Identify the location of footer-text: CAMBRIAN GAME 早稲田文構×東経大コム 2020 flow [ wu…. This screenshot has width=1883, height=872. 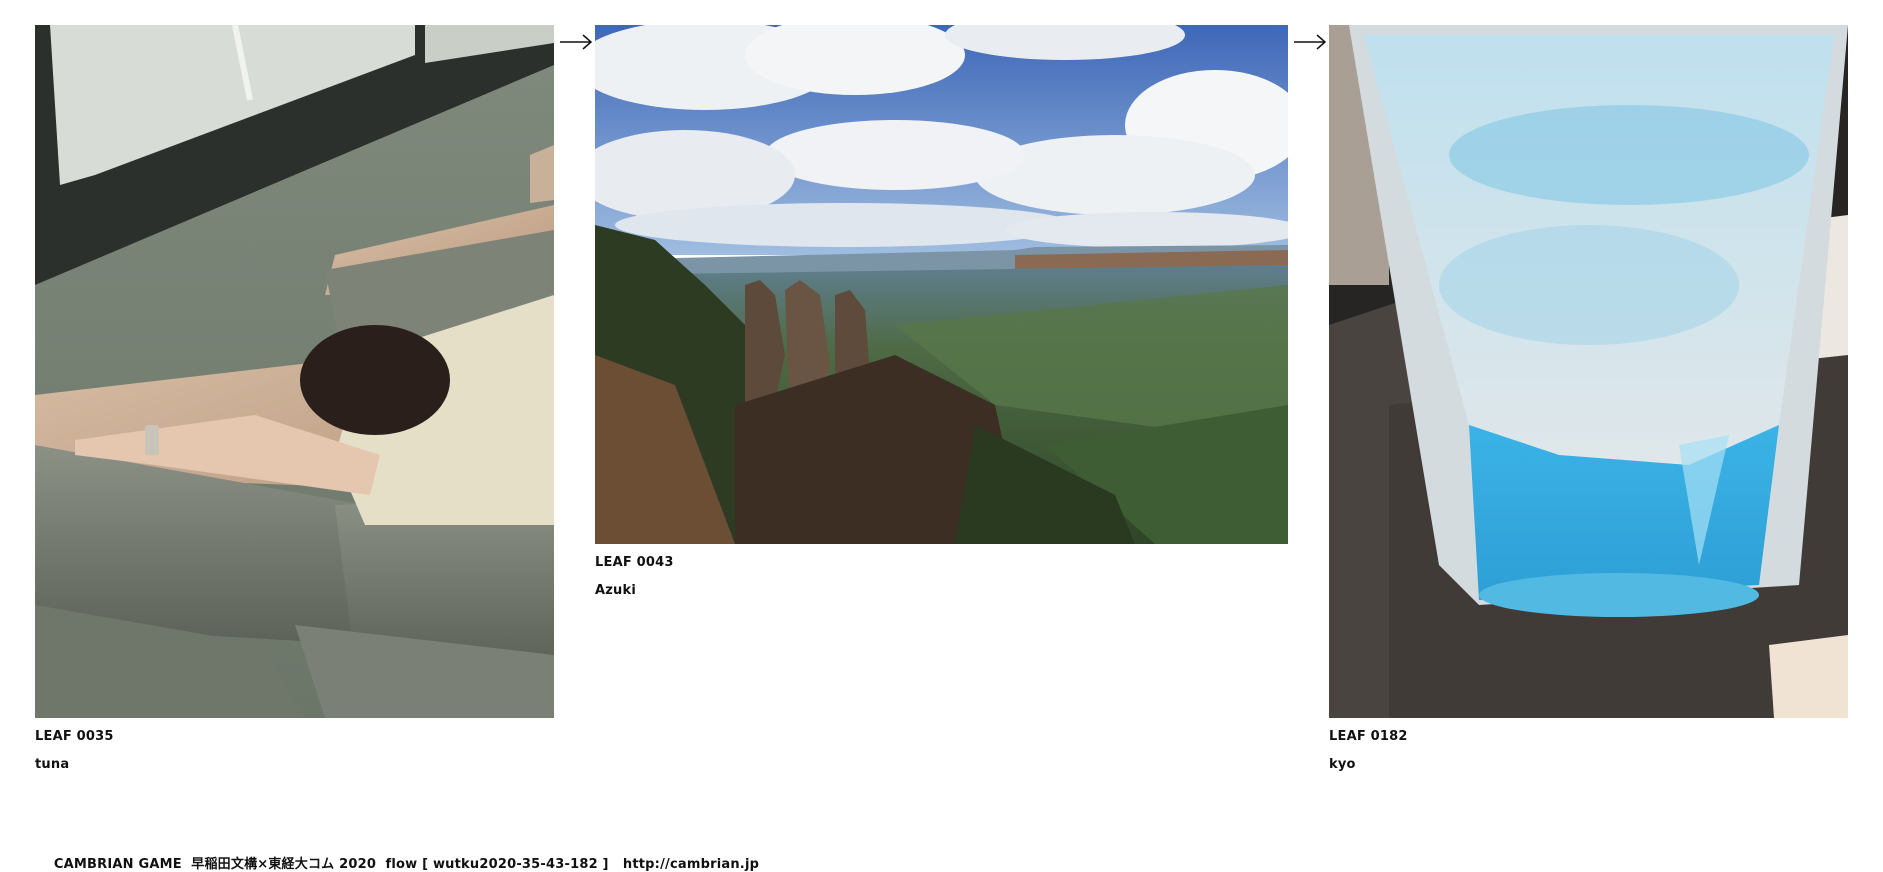
(331, 864).